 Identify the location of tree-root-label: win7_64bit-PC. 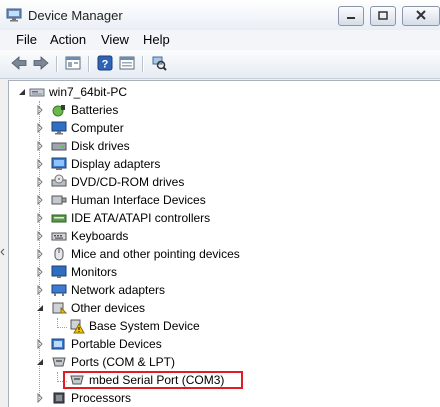
(88, 92).